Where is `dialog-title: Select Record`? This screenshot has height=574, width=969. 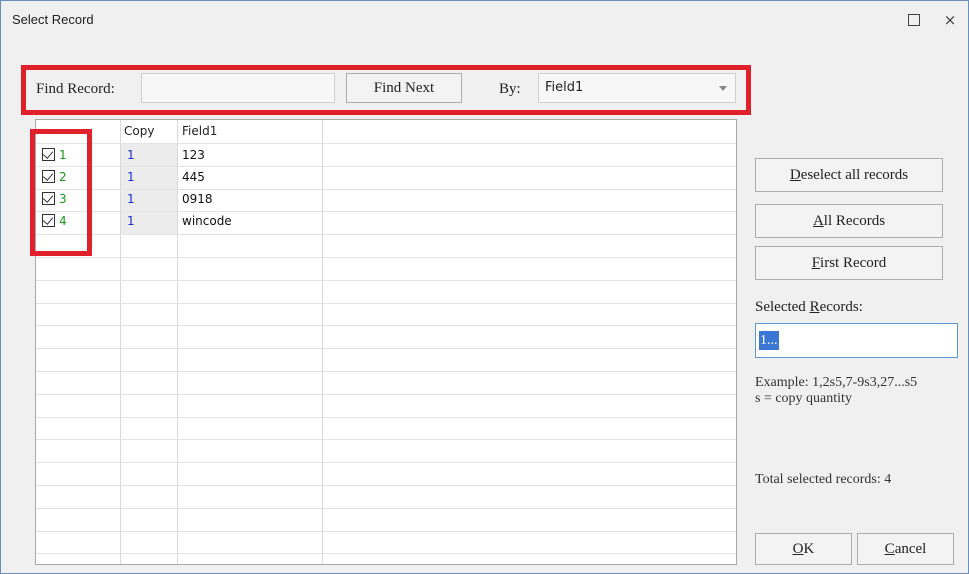
dialog-title: Select Record is located at coordinates (53, 19).